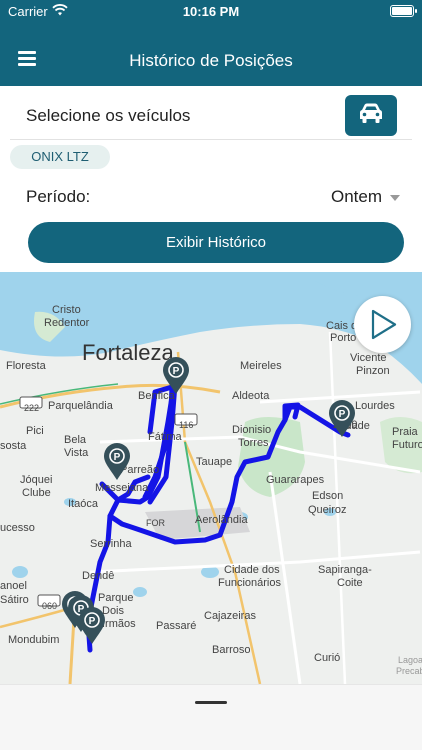 The image size is (422, 750). Describe the element at coordinates (36, 480) in the screenshot. I see `map-place-label: Jóquei` at that location.